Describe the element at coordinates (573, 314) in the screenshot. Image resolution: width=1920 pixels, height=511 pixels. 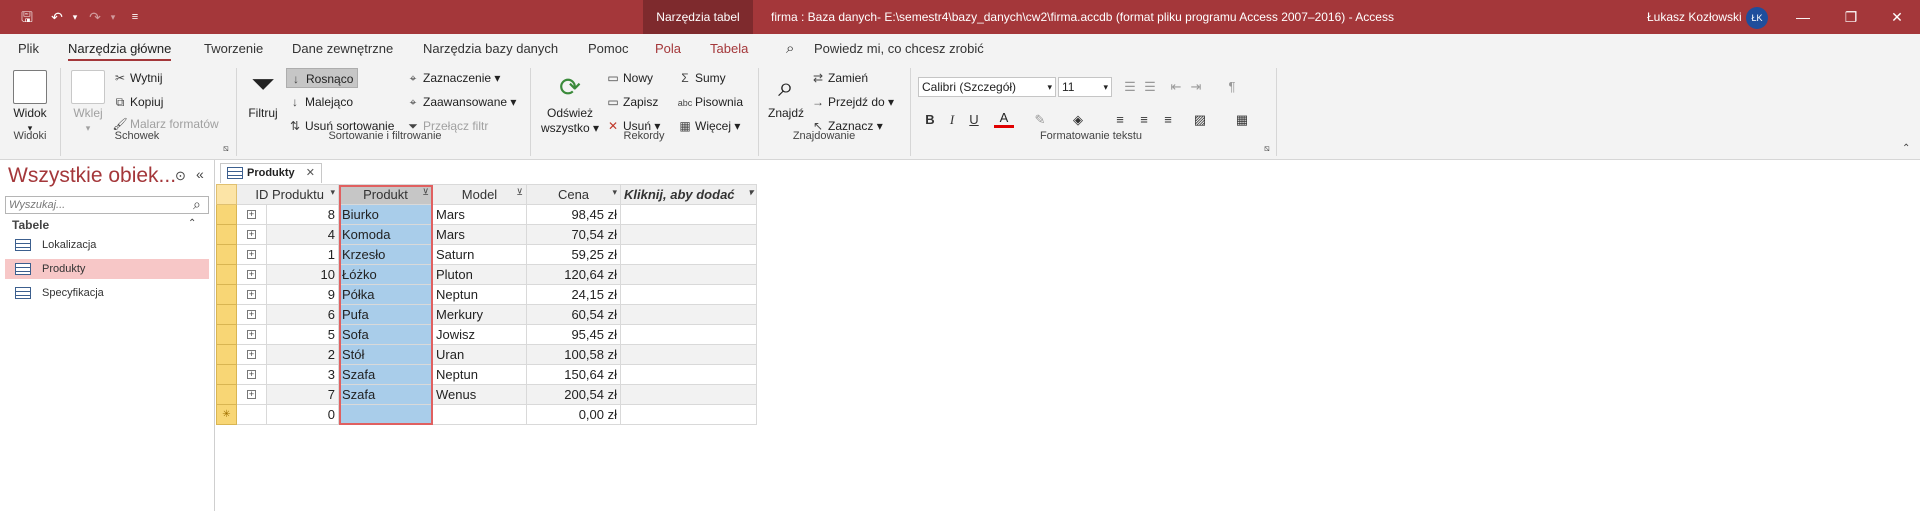
I see `cell-cena: 60,54 zł` at that location.